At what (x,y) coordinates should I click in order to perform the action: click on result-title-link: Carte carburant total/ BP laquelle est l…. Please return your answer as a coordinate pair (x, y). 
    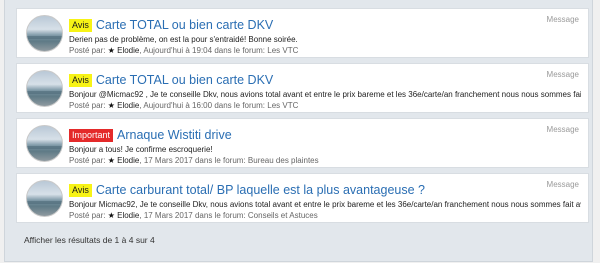
    Looking at the image, I should click on (260, 190).